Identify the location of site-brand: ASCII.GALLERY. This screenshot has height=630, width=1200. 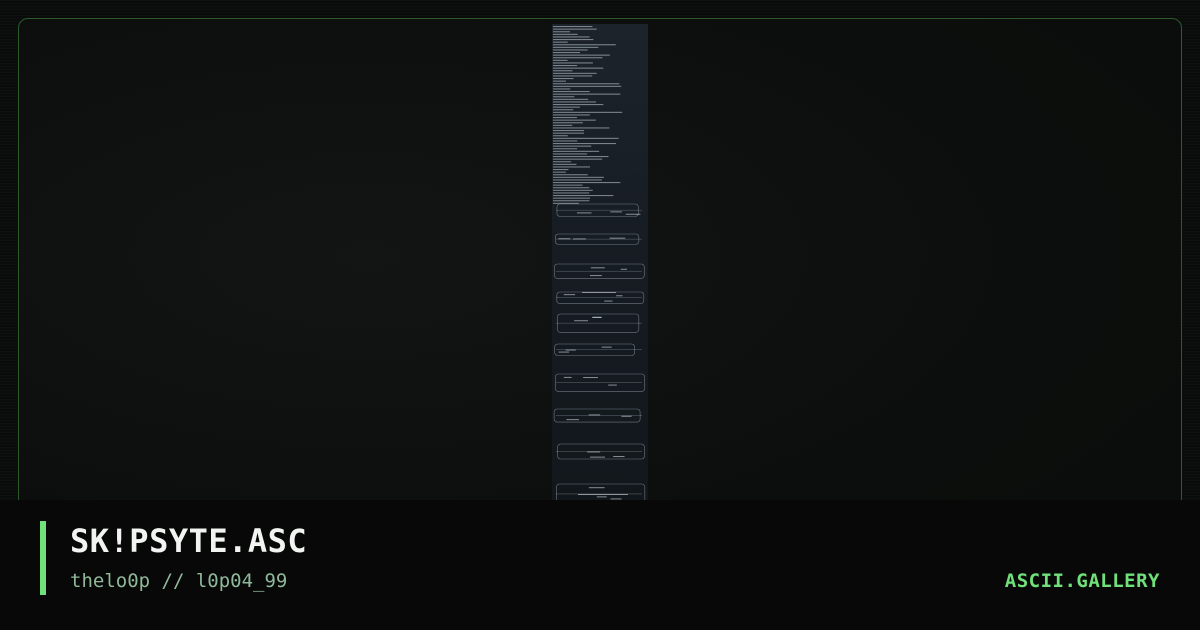
(1082, 581).